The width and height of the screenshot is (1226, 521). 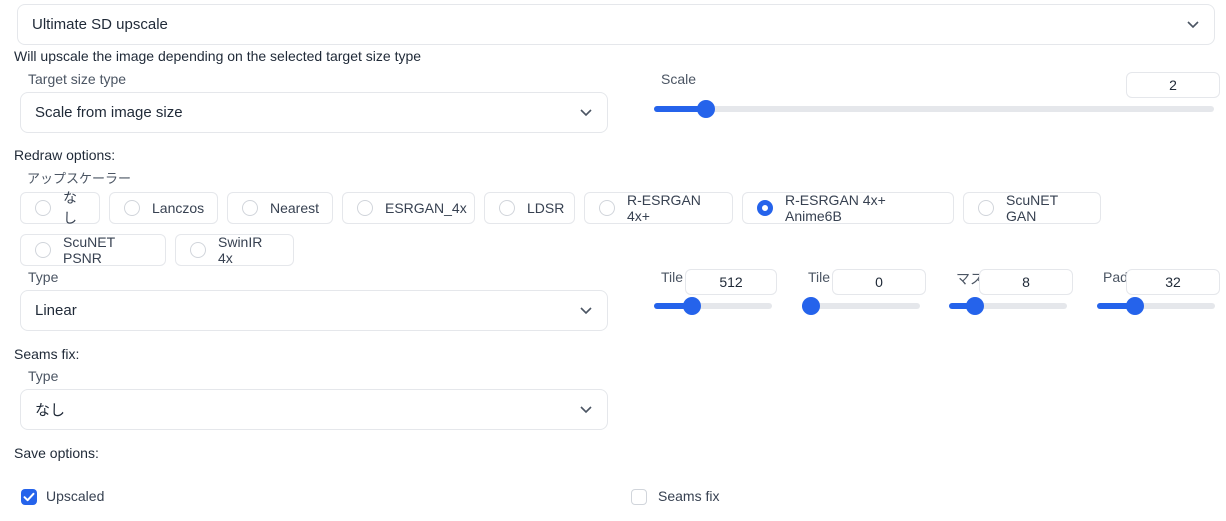 I want to click on seams-fix-checkbox, so click(x=639, y=497).